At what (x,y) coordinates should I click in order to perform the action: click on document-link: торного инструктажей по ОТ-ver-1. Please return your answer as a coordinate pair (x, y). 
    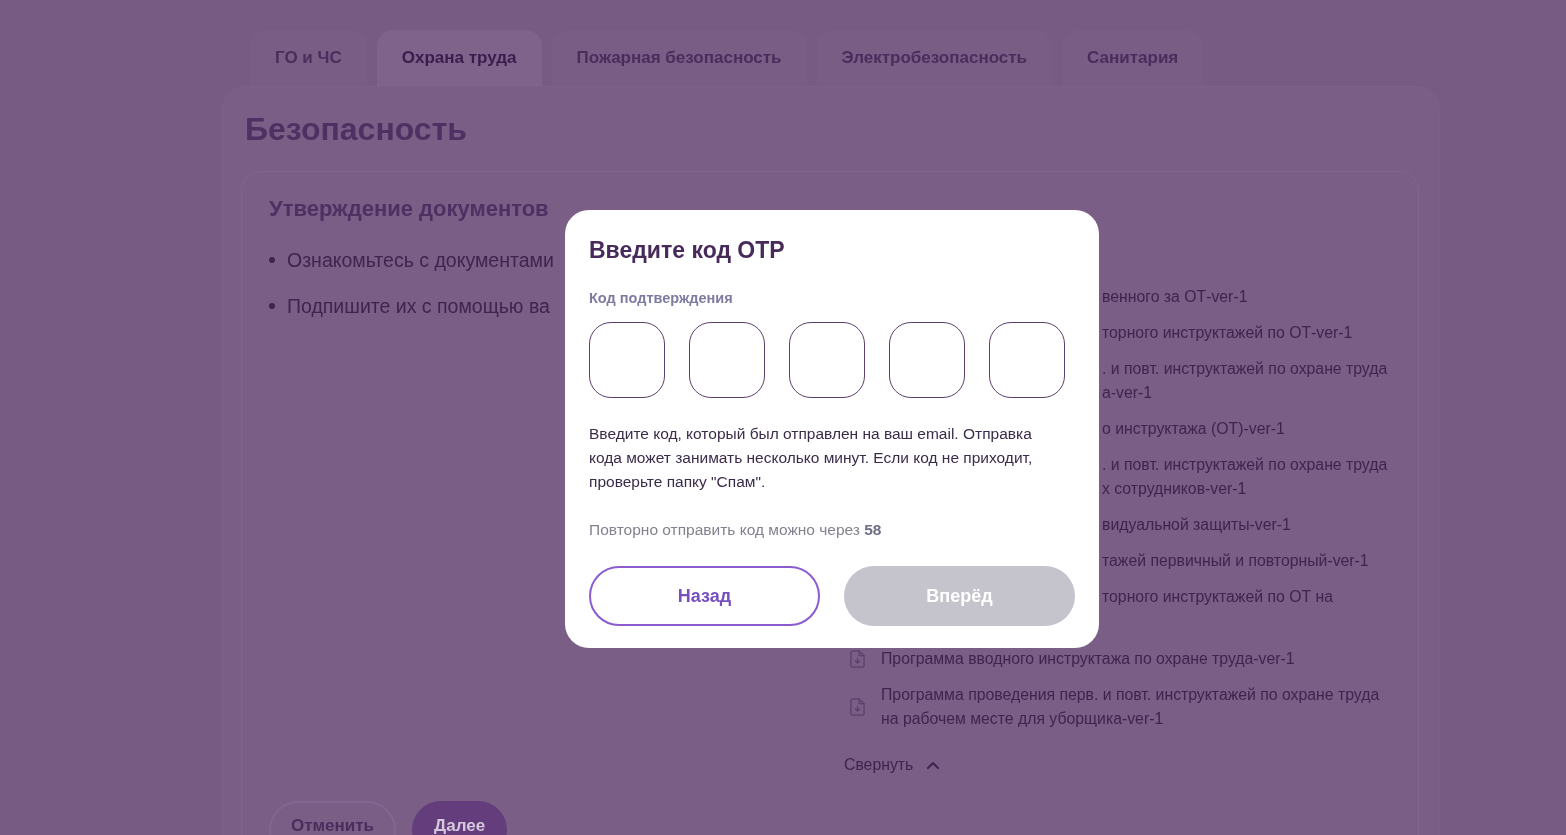
    Looking at the image, I should click on (1227, 333).